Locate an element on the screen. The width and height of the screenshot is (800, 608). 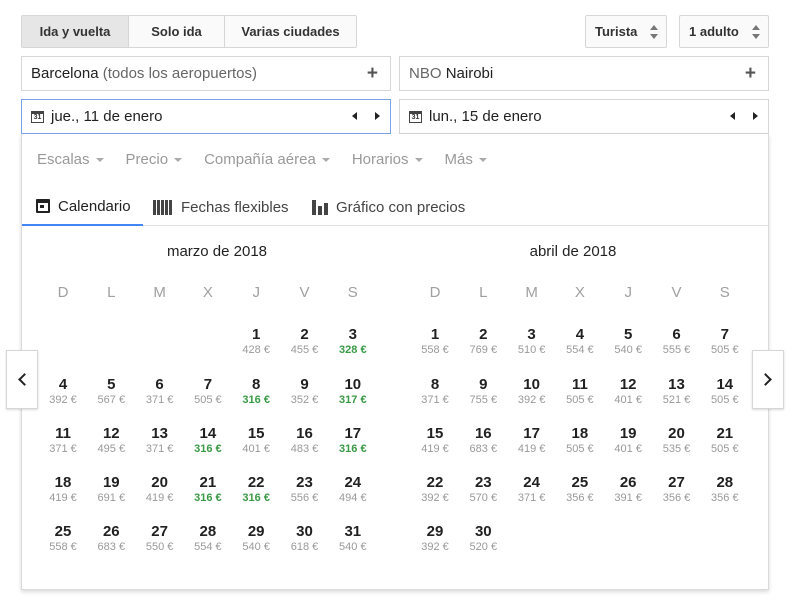
day-cell: 29 540 € is located at coordinates (256, 538).